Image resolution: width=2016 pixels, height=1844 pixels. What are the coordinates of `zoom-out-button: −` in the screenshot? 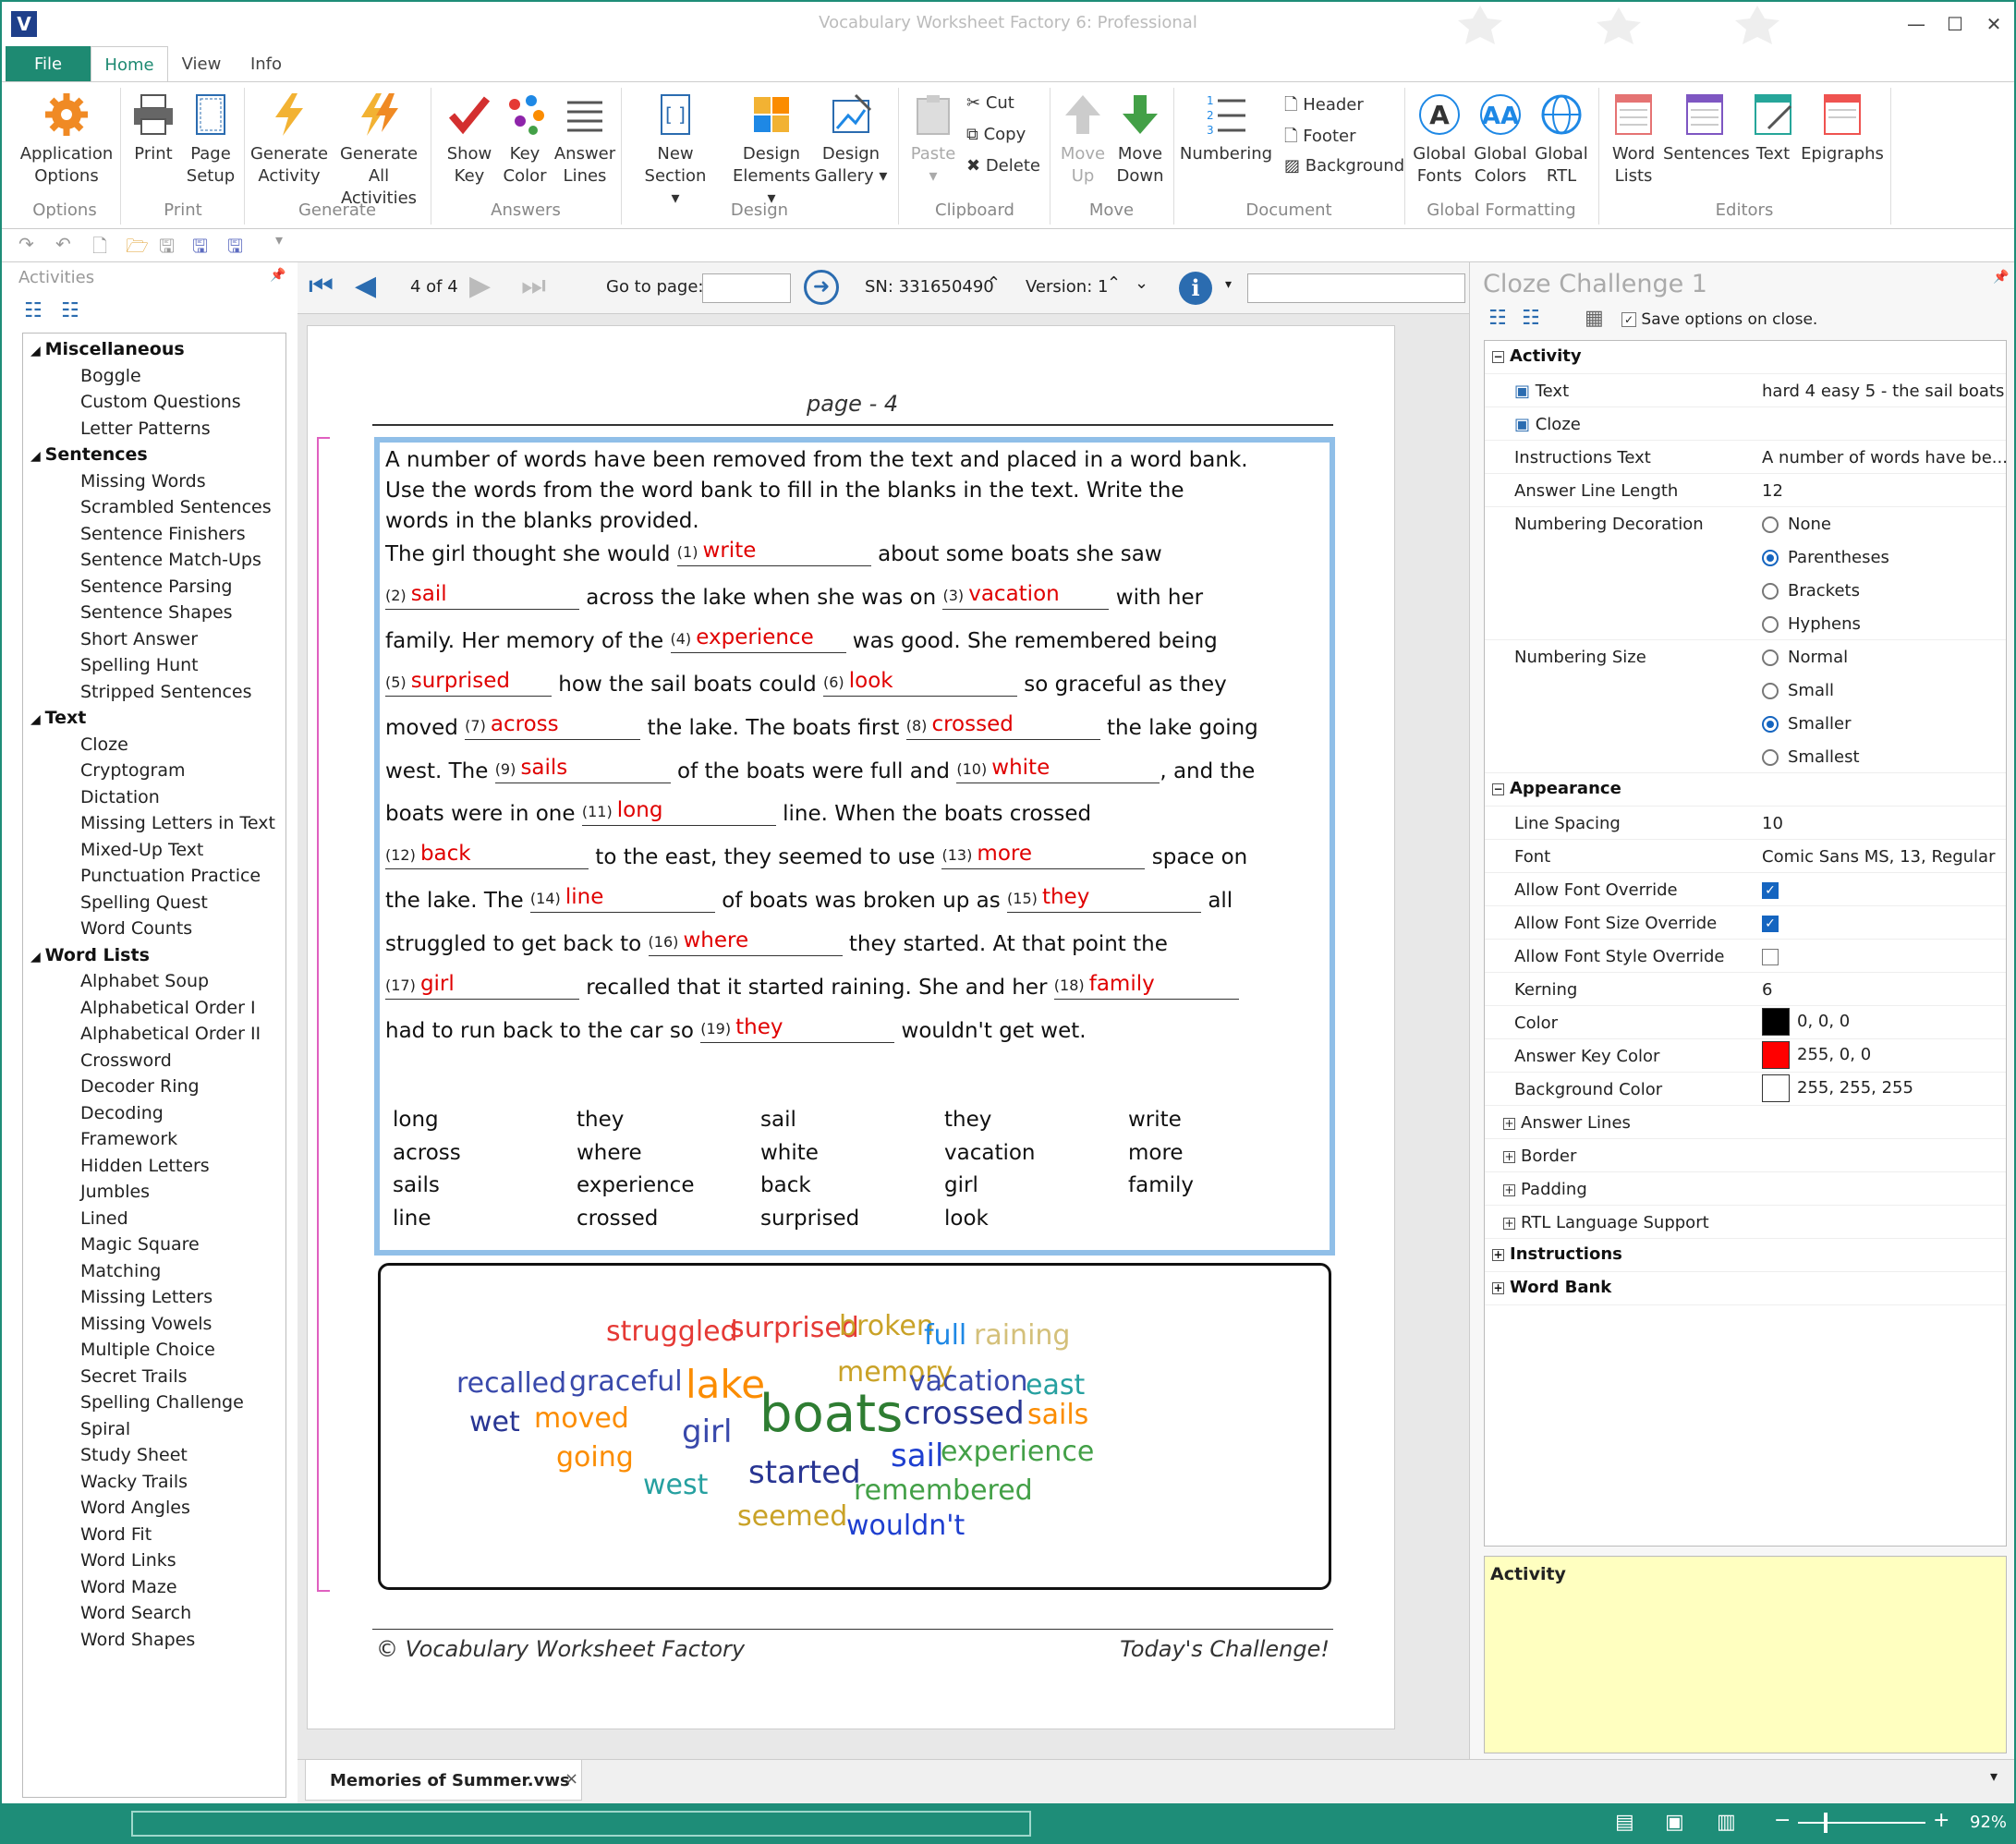 It's located at (1782, 1821).